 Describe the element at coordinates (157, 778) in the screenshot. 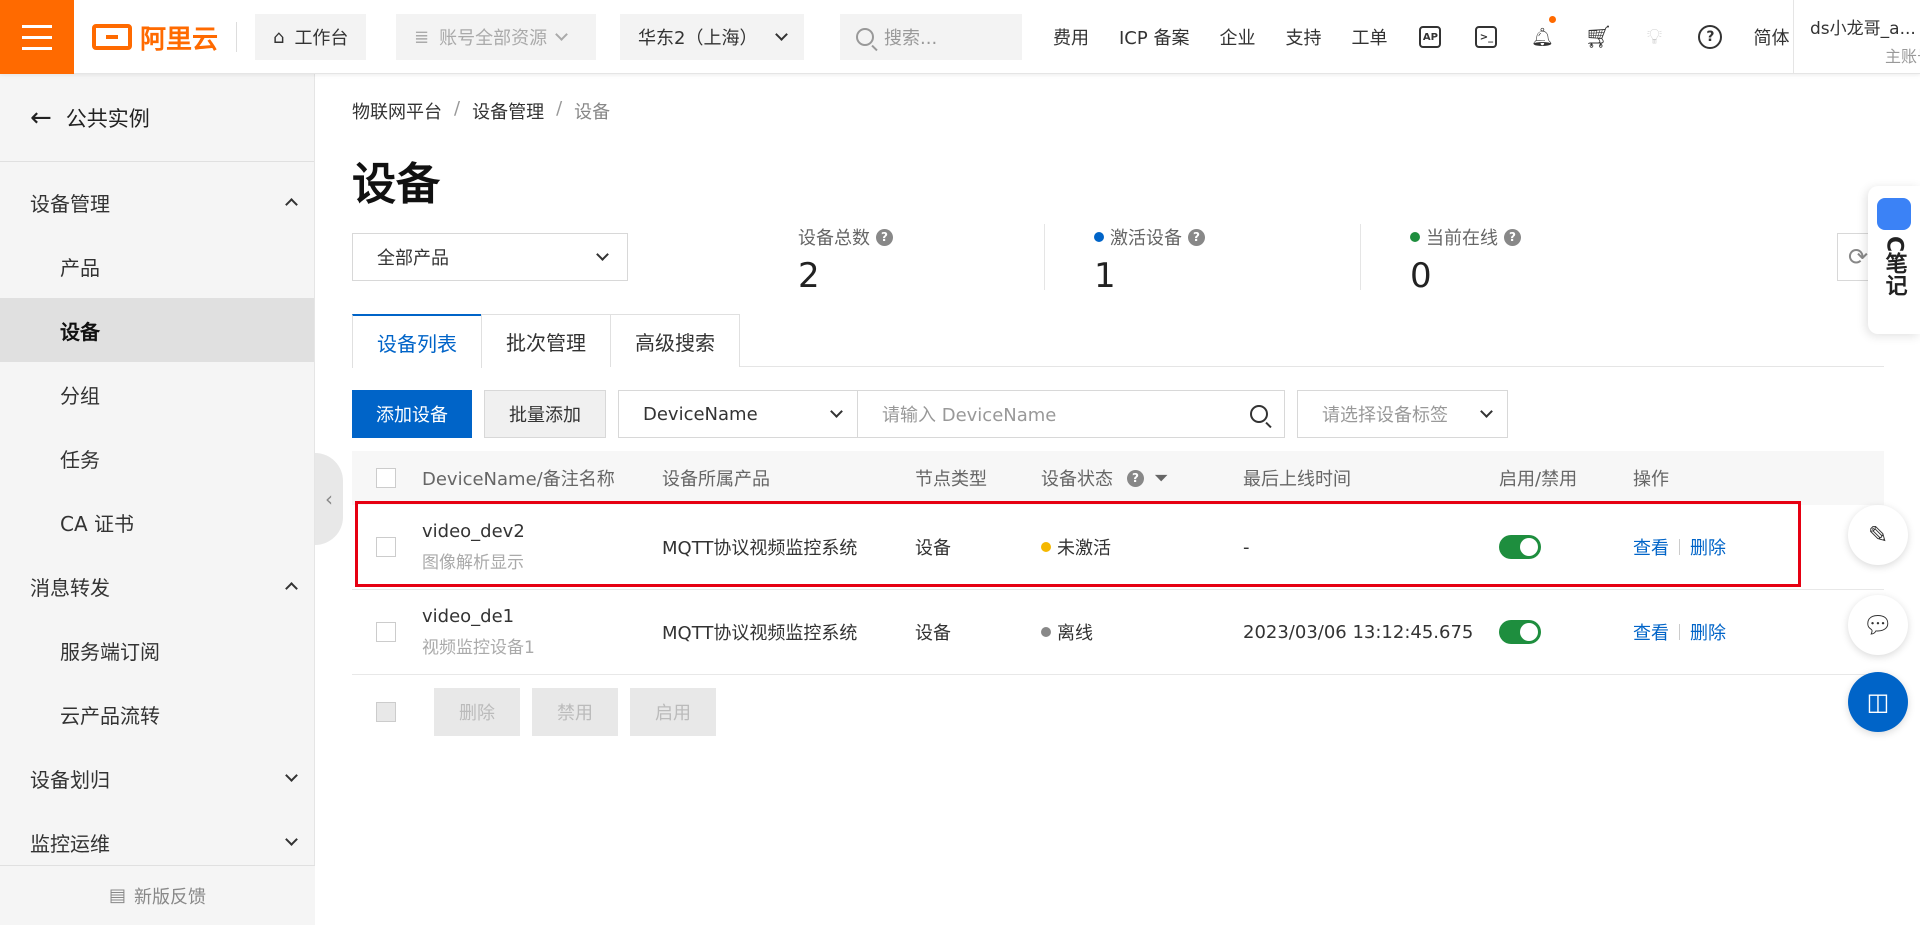

I see `sidebar-group-device-assign: 设备划归` at that location.